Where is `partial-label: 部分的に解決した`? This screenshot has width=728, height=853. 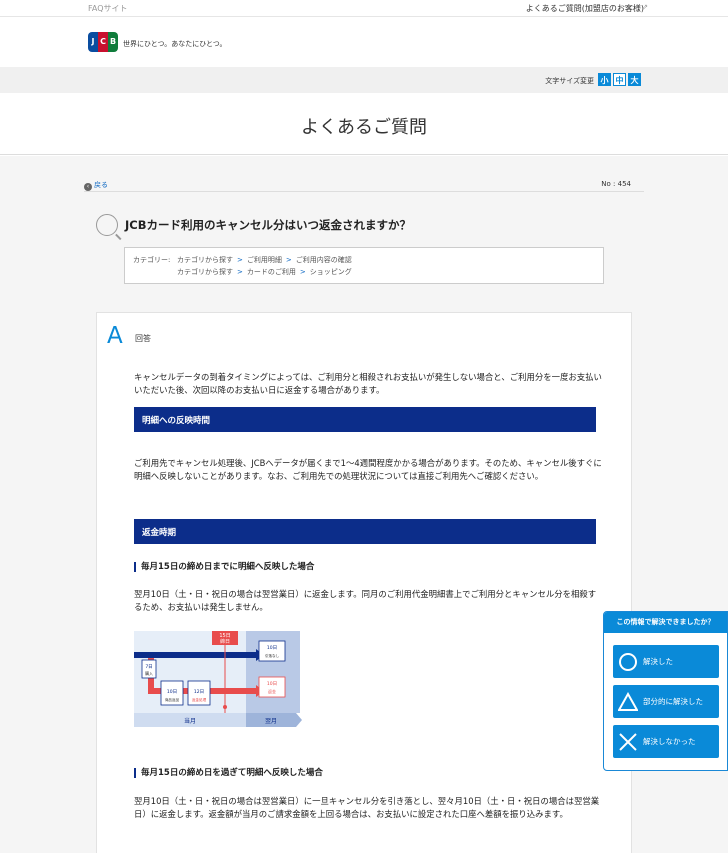
partial-label: 部分的に解決した is located at coordinates (673, 701).